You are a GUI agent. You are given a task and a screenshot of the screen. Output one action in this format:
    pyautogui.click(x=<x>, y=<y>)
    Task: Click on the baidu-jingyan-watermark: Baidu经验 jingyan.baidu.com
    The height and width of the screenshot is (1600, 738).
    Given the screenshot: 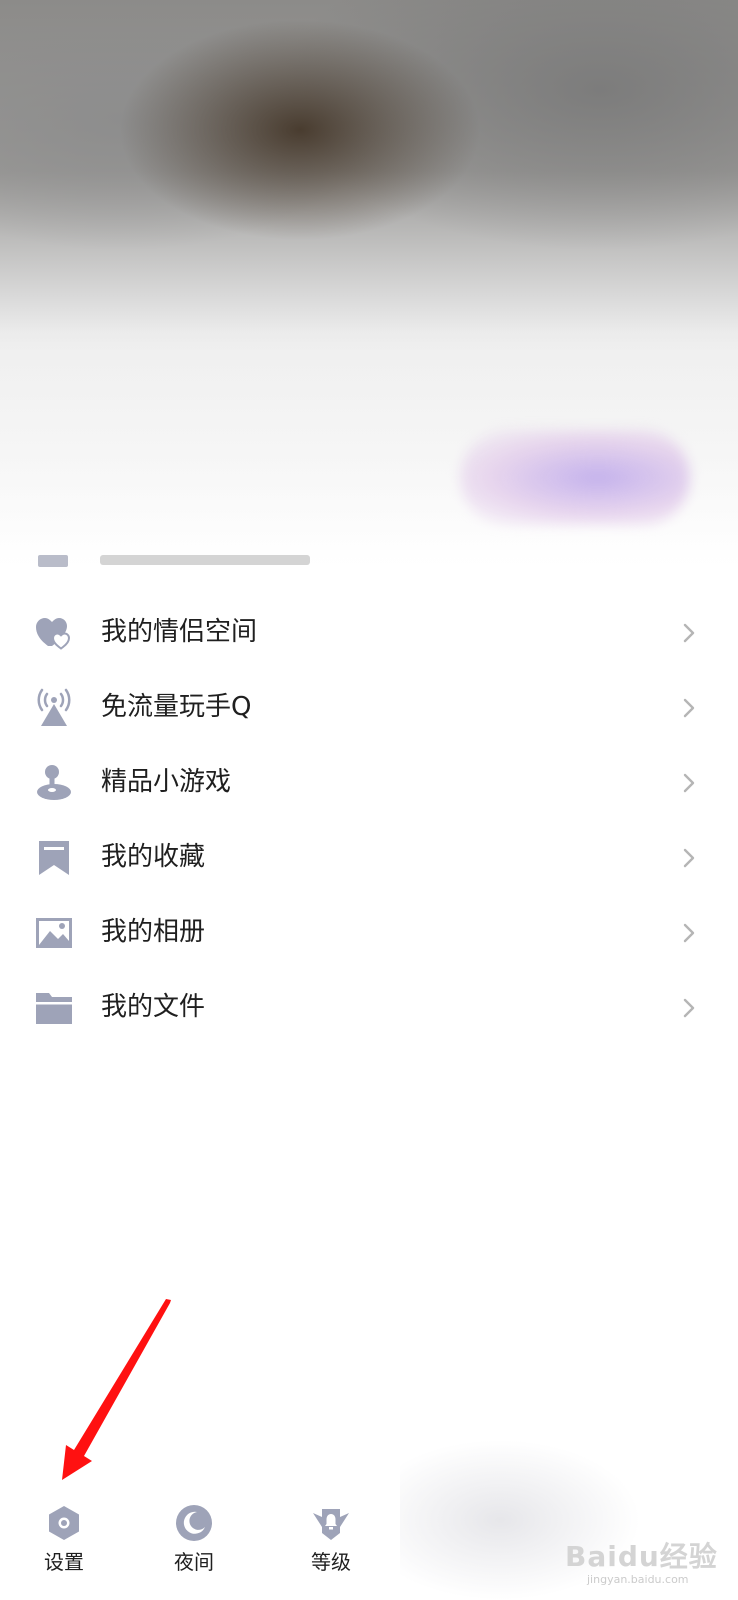 What is the action you would take?
    pyautogui.click(x=645, y=1562)
    